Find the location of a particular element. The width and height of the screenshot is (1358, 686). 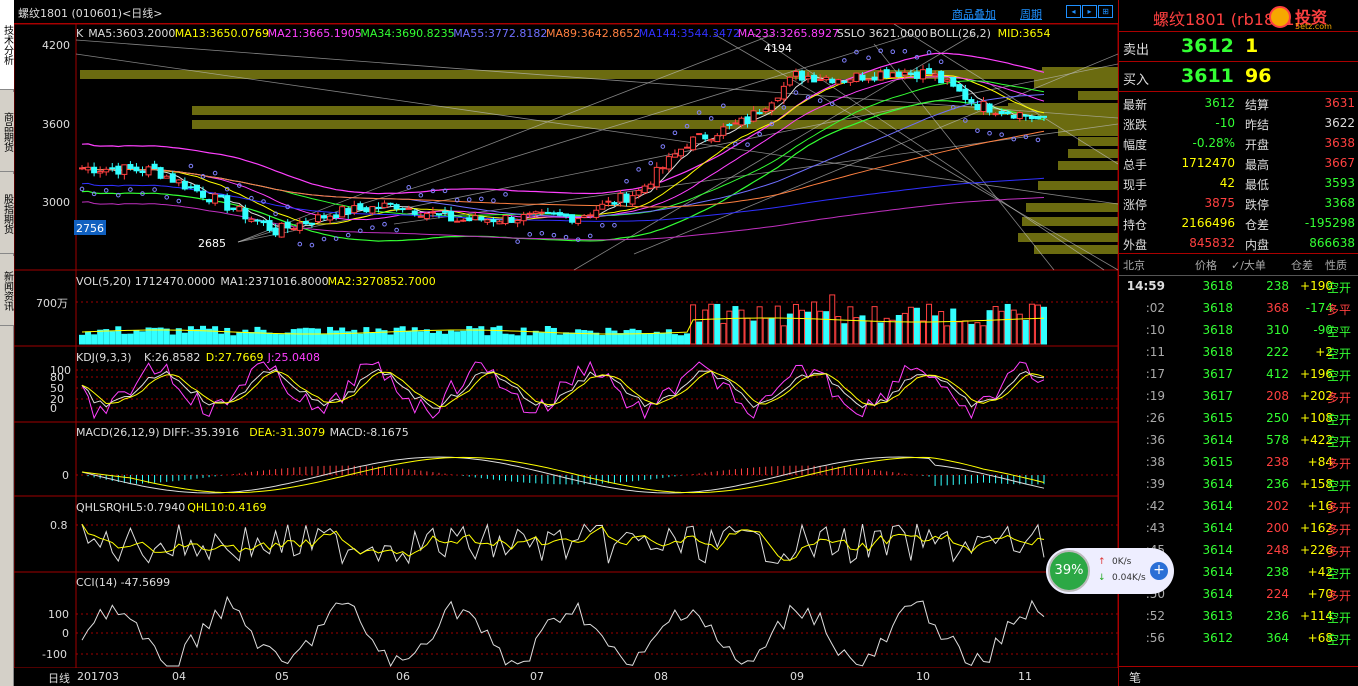

tick-row: :19 3617 208 +202 多开 is located at coordinates (1238, 397).